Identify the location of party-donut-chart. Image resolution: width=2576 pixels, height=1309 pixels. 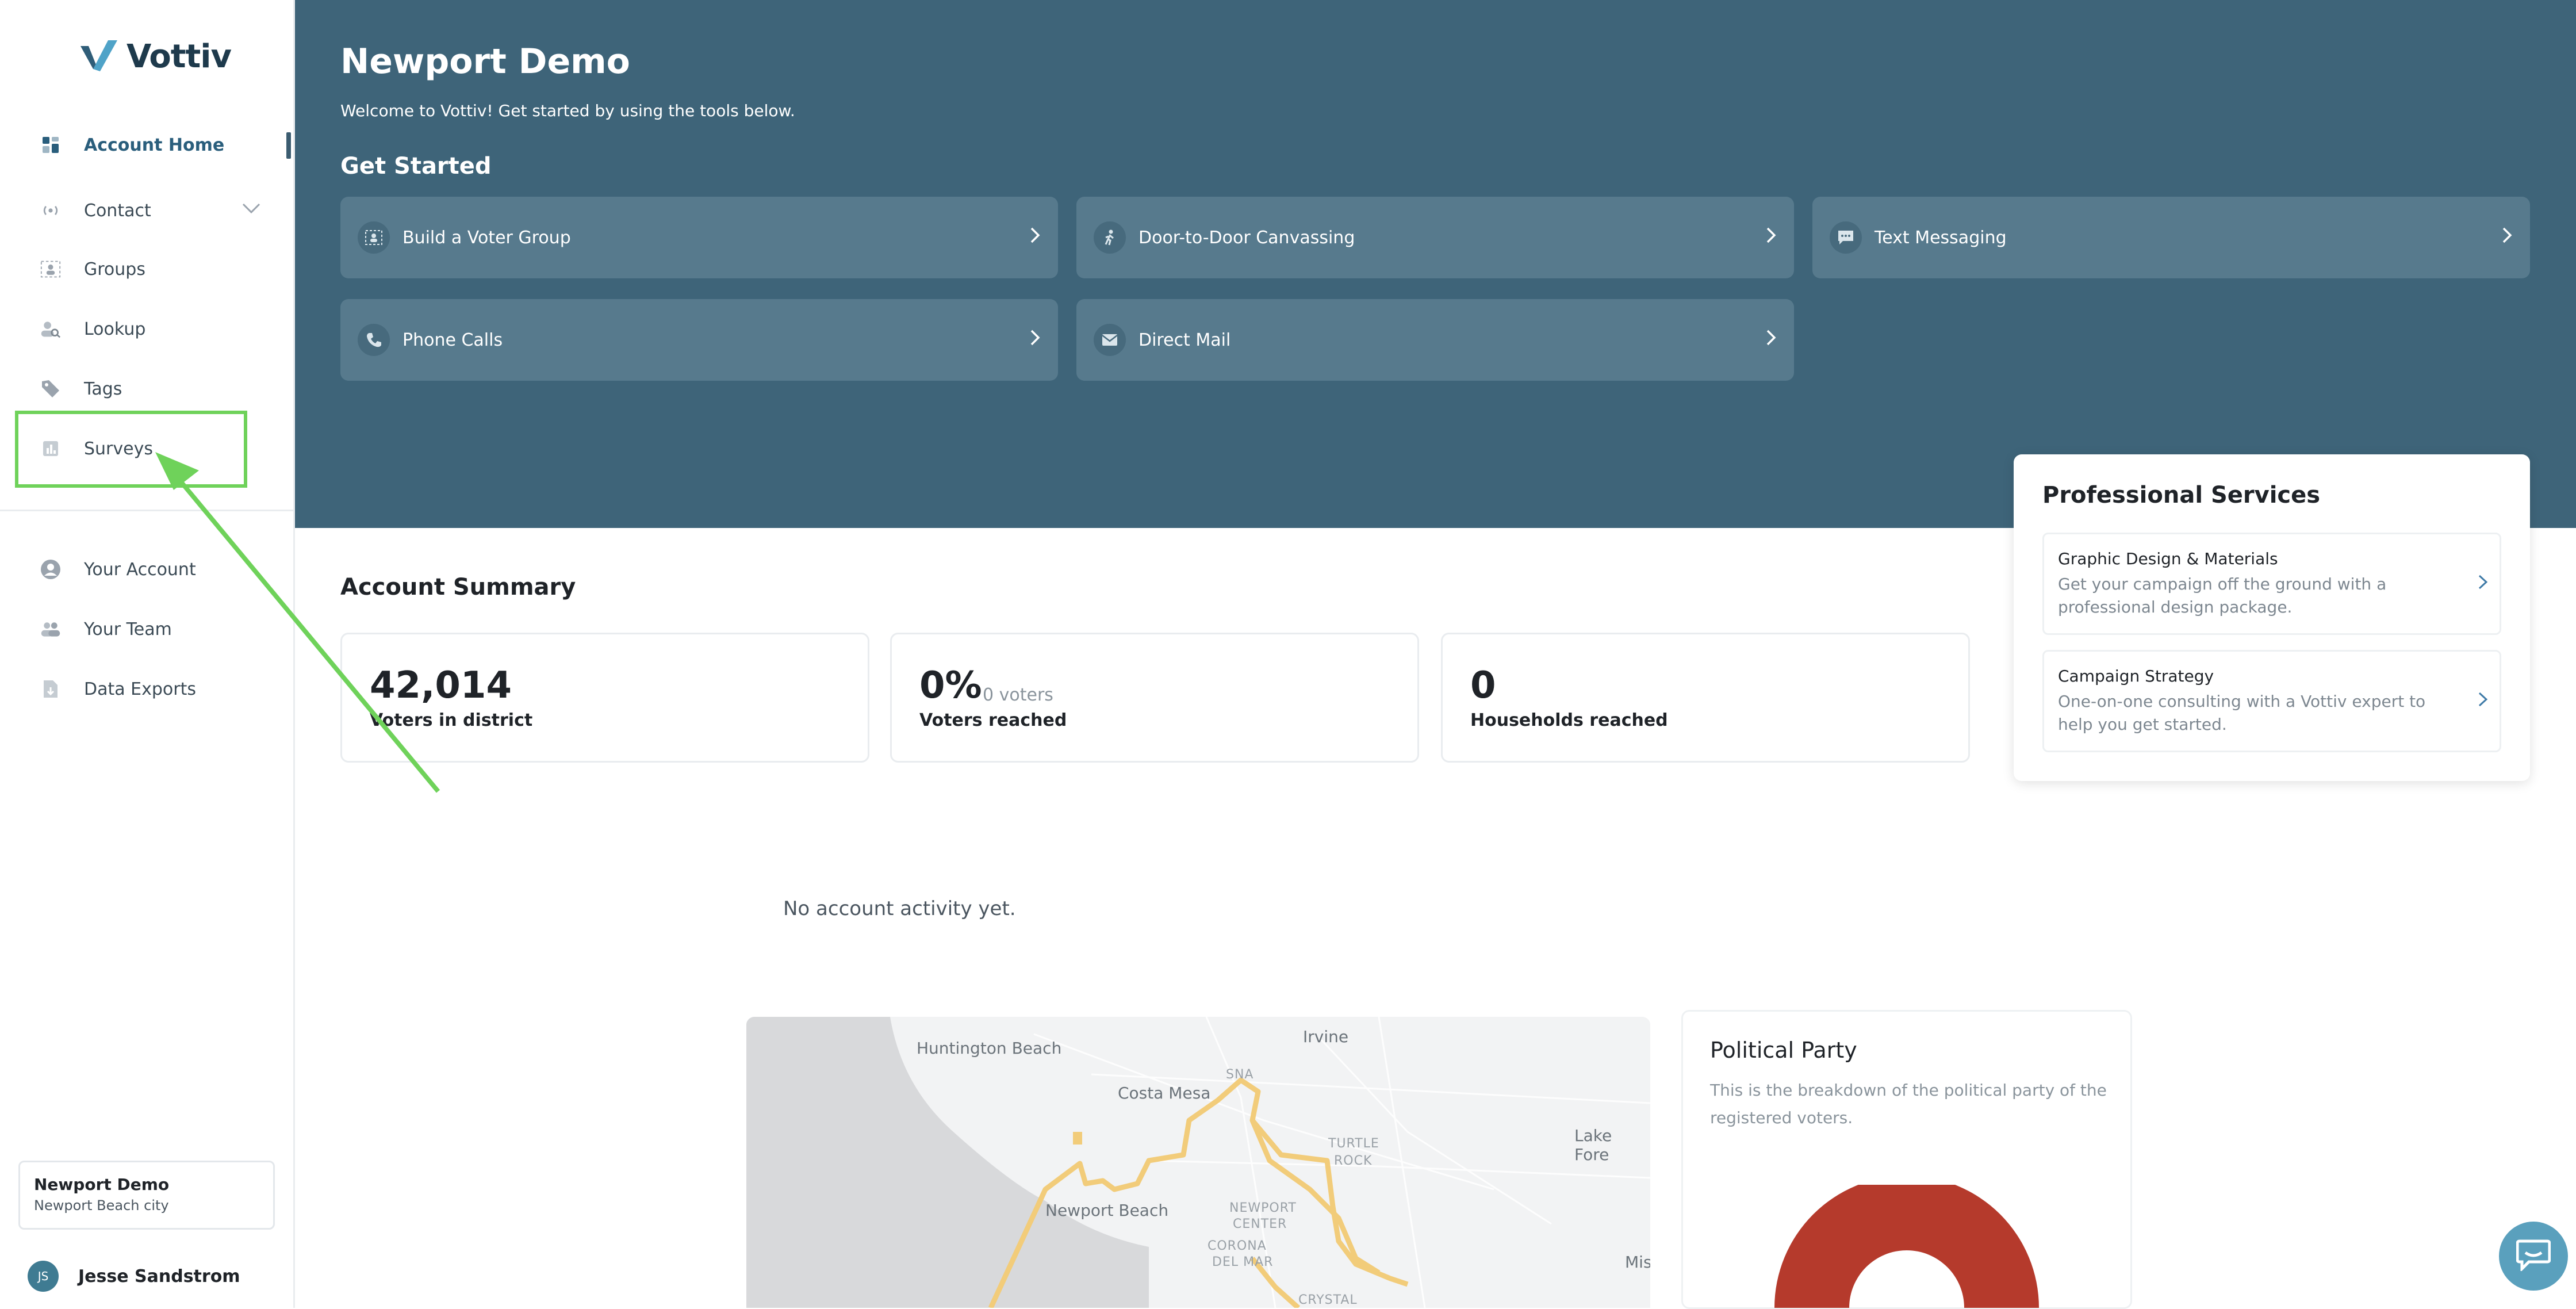
(1906, 1246).